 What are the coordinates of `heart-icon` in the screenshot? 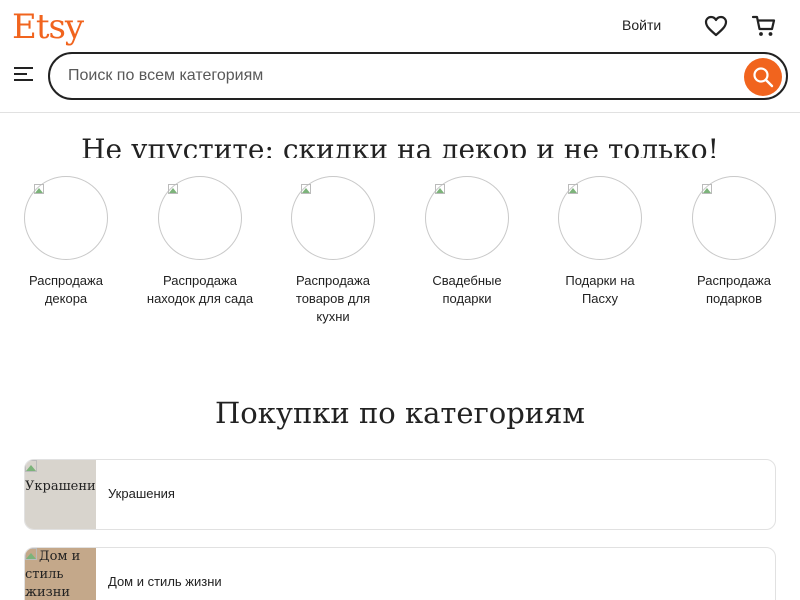 It's located at (716, 26).